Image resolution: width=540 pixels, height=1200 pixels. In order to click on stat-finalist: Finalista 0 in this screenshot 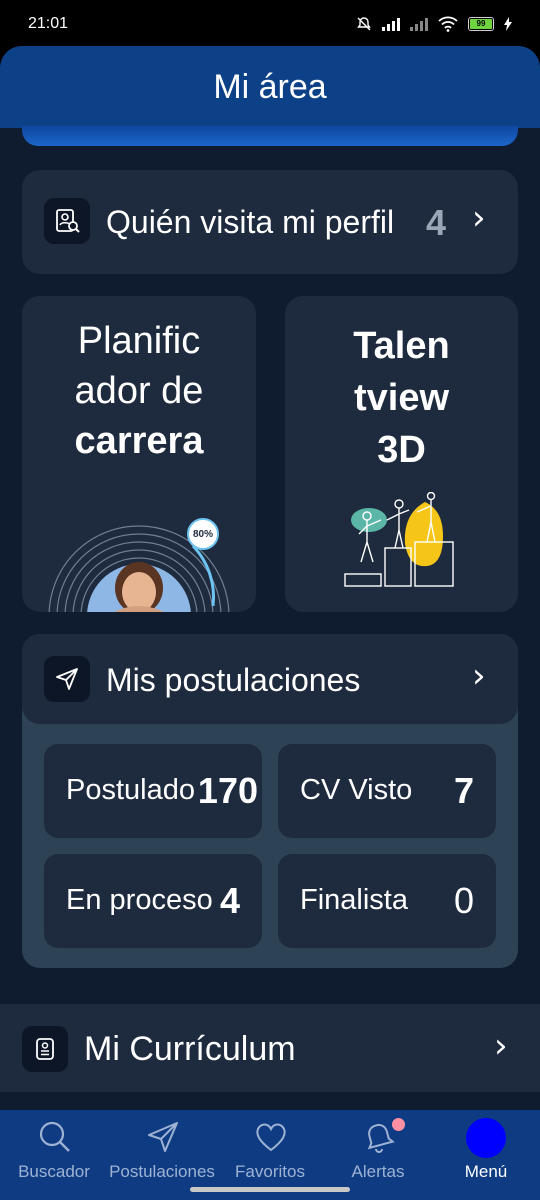, I will do `click(387, 901)`.